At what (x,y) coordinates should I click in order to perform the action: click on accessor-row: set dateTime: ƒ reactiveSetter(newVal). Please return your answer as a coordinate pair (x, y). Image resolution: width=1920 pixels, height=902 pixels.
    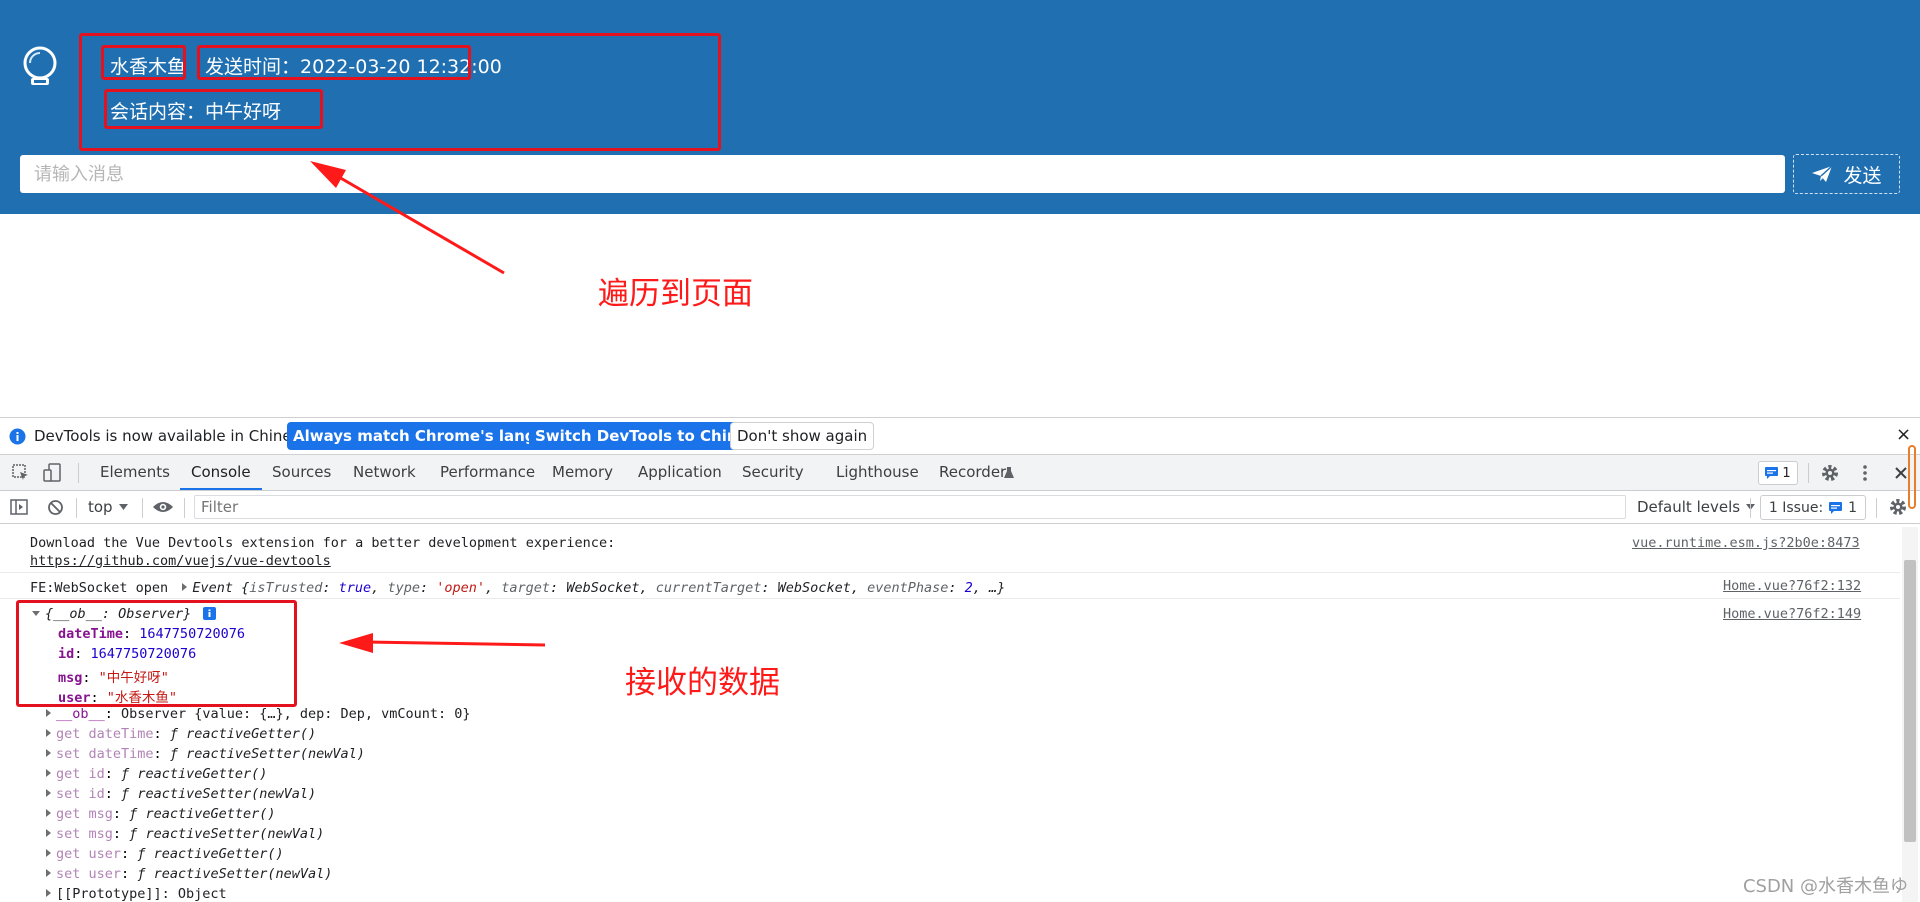
    Looking at the image, I should click on (205, 754).